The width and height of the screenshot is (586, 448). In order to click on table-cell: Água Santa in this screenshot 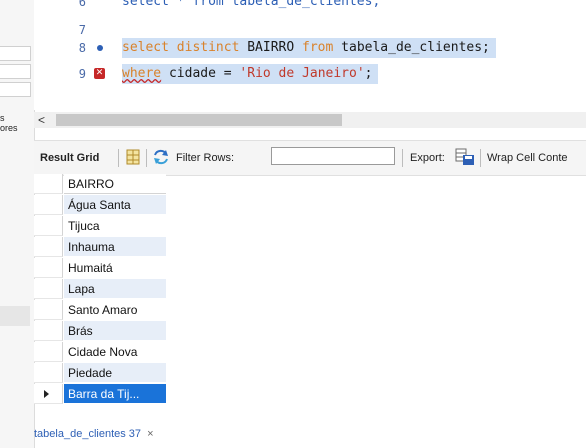, I will do `click(115, 205)`.